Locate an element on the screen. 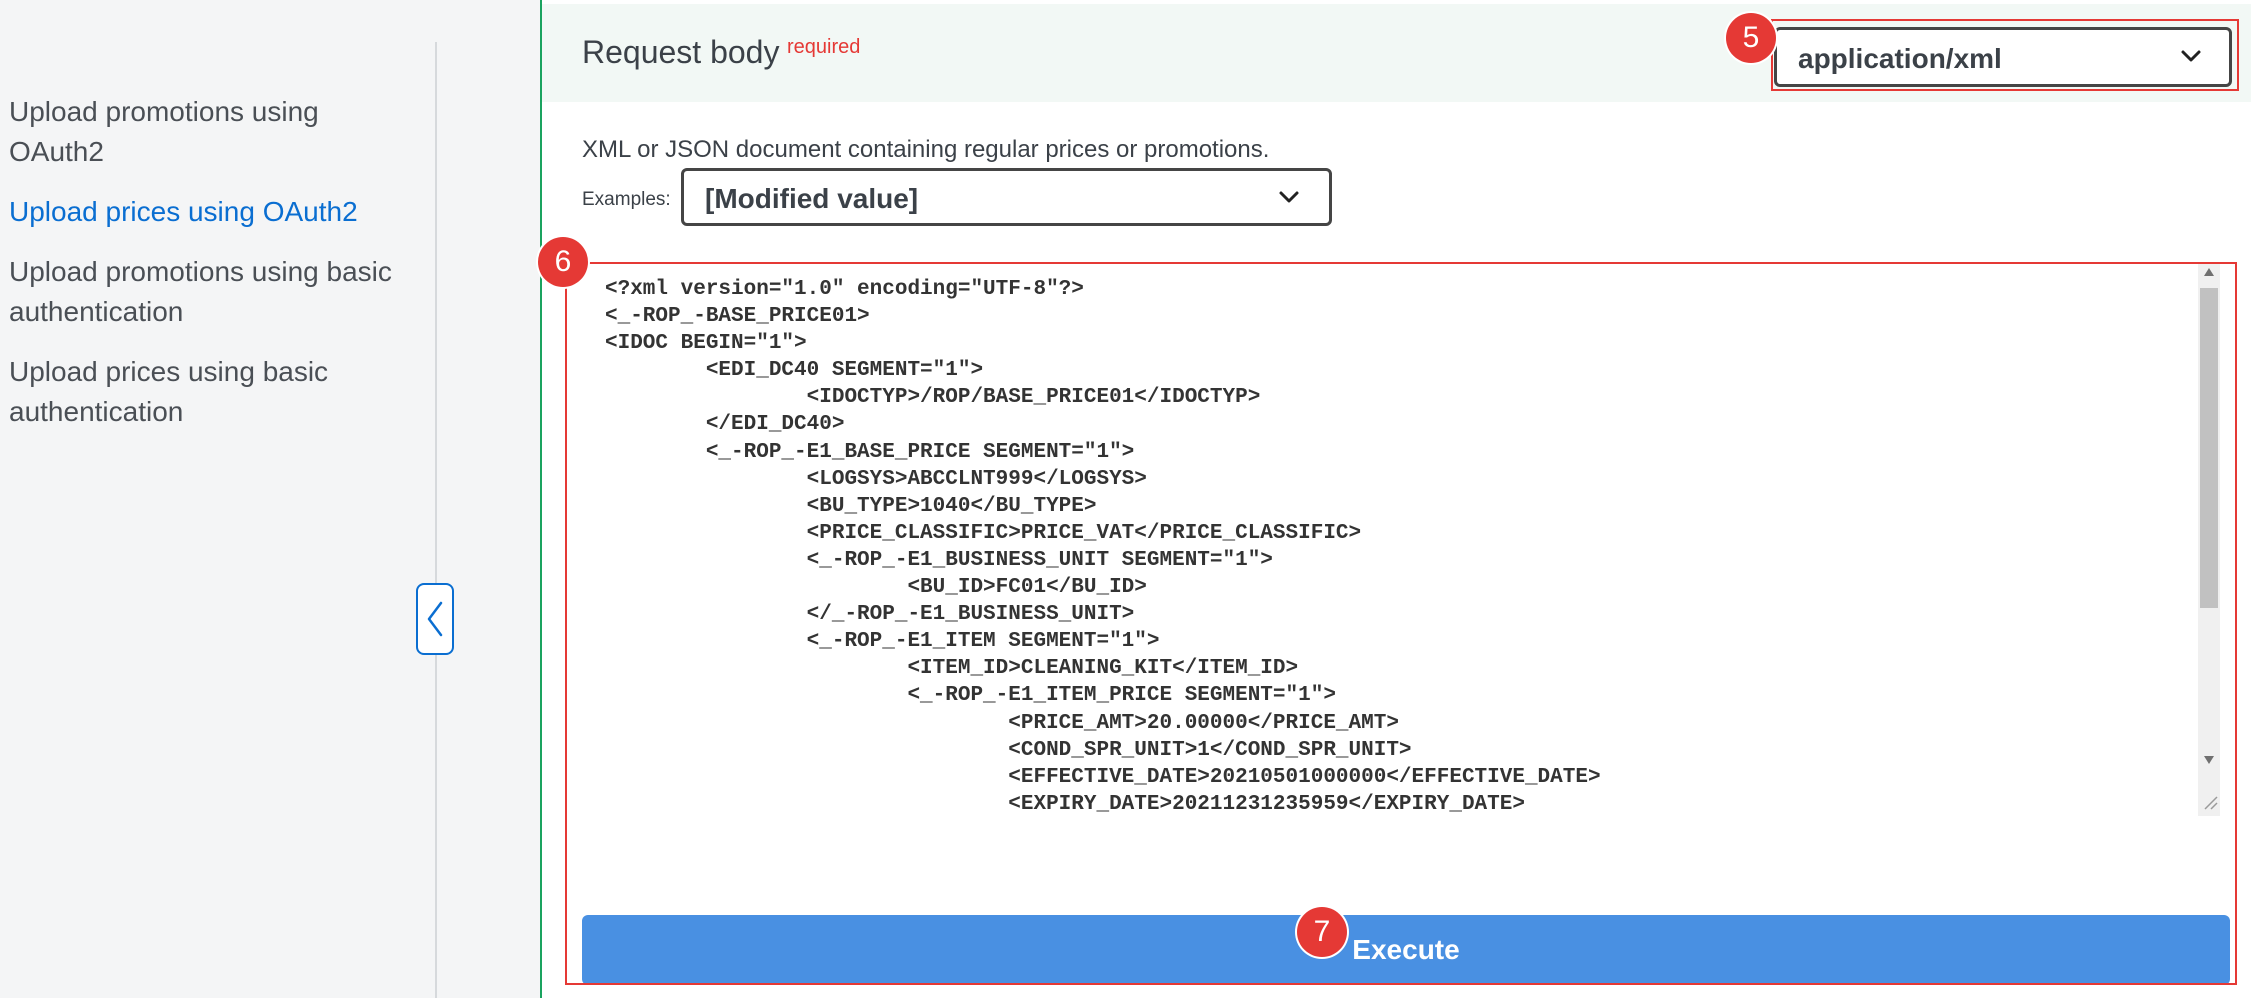  examples-label: Examples: is located at coordinates (626, 199).